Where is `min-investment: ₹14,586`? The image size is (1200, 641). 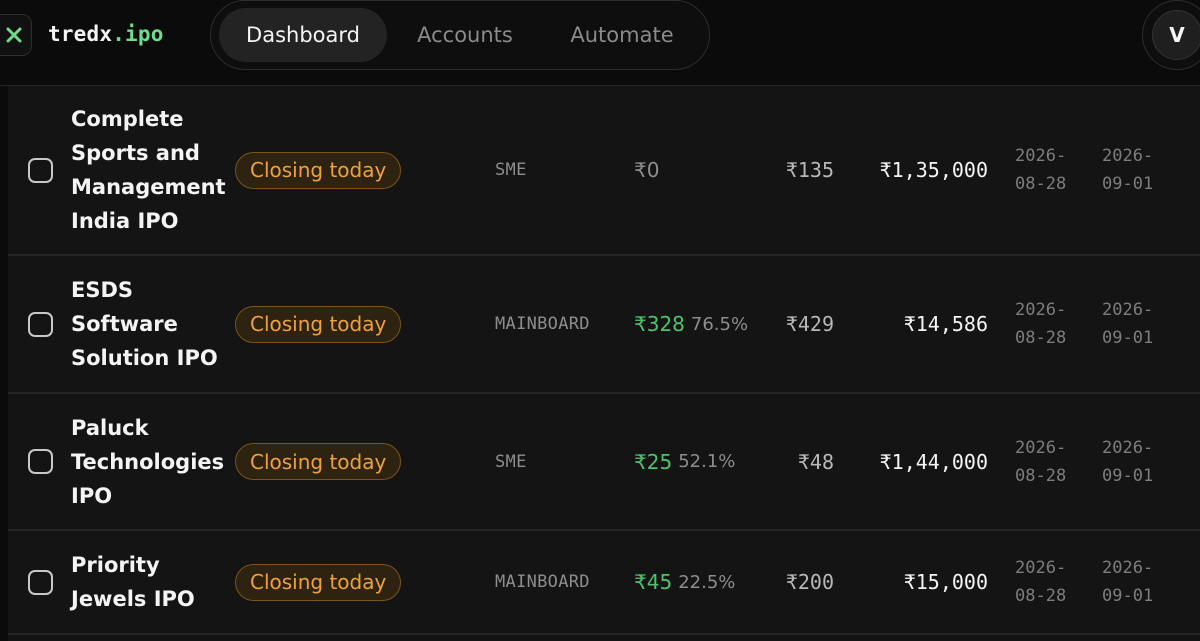
min-investment: ₹14,586 is located at coordinates (945, 324).